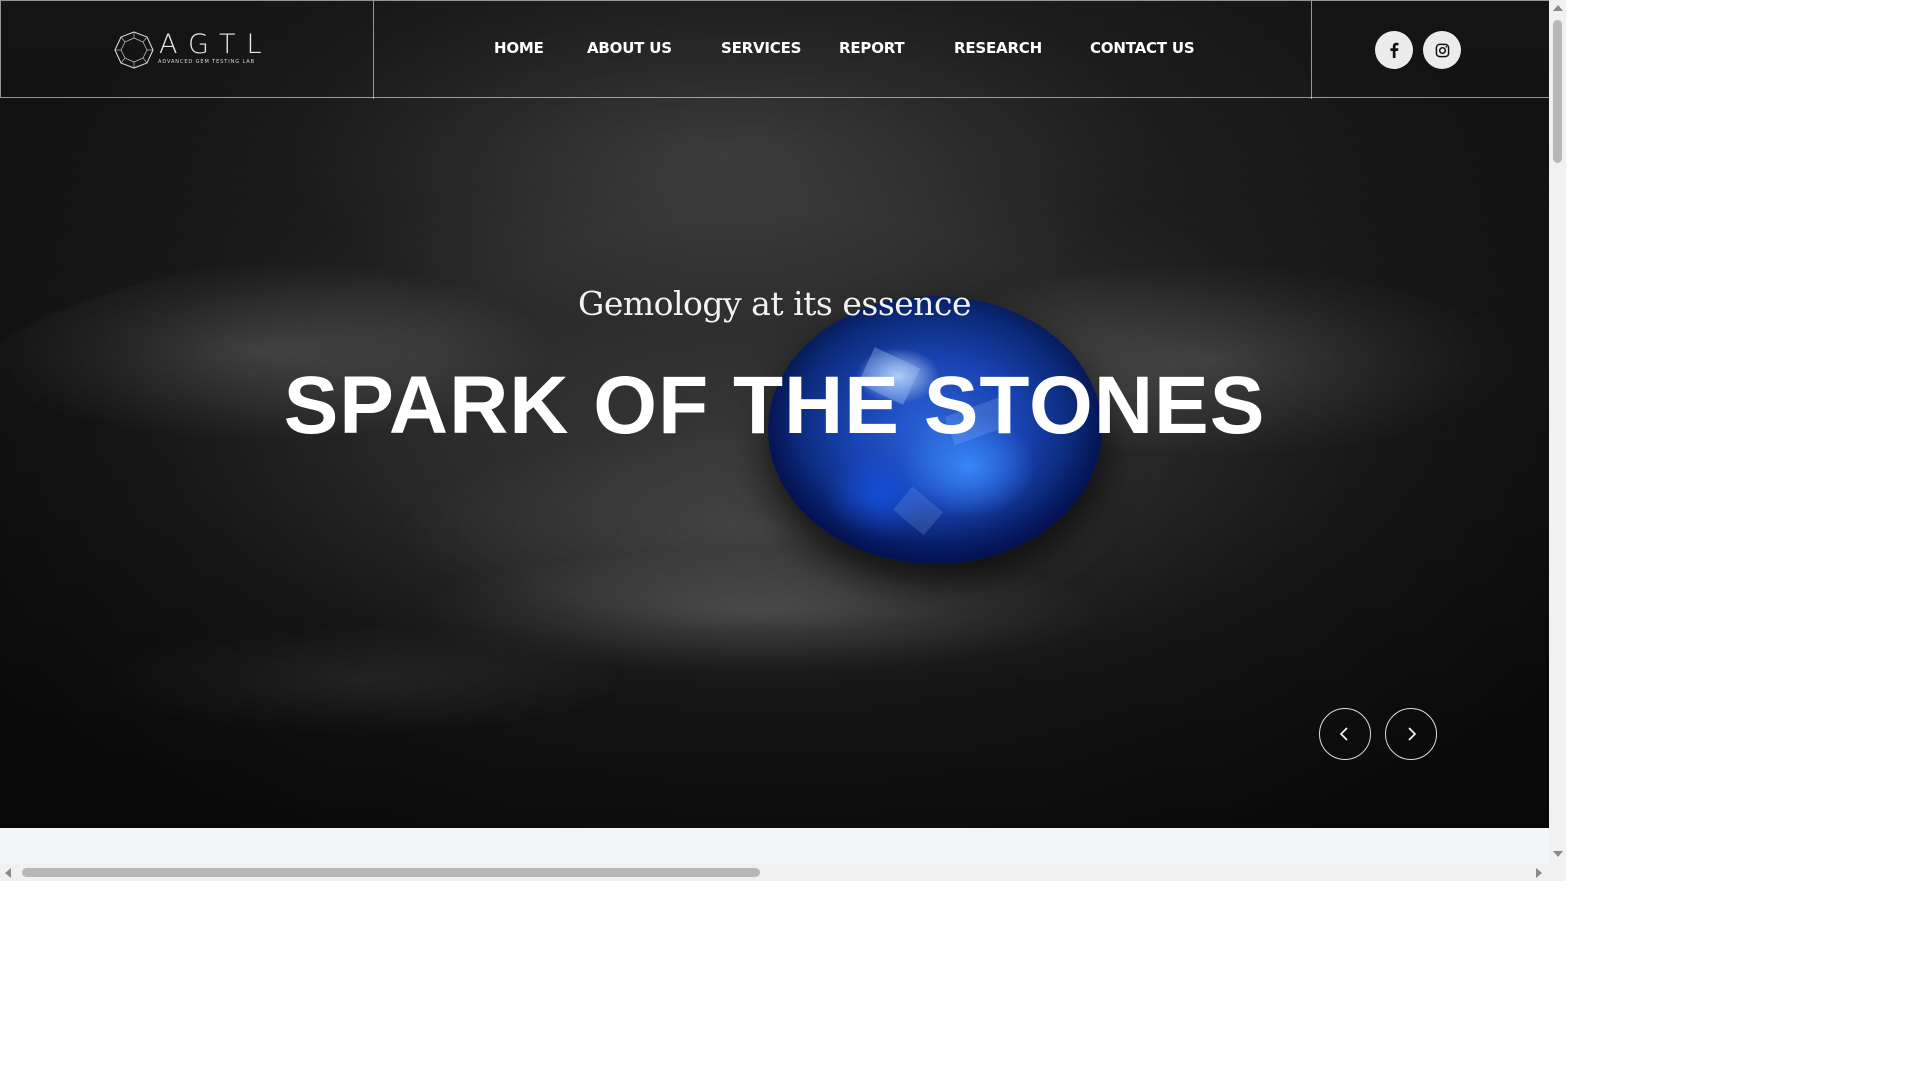  What do you see at coordinates (872, 48) in the screenshot?
I see `nav-item-report: REPORT` at bounding box center [872, 48].